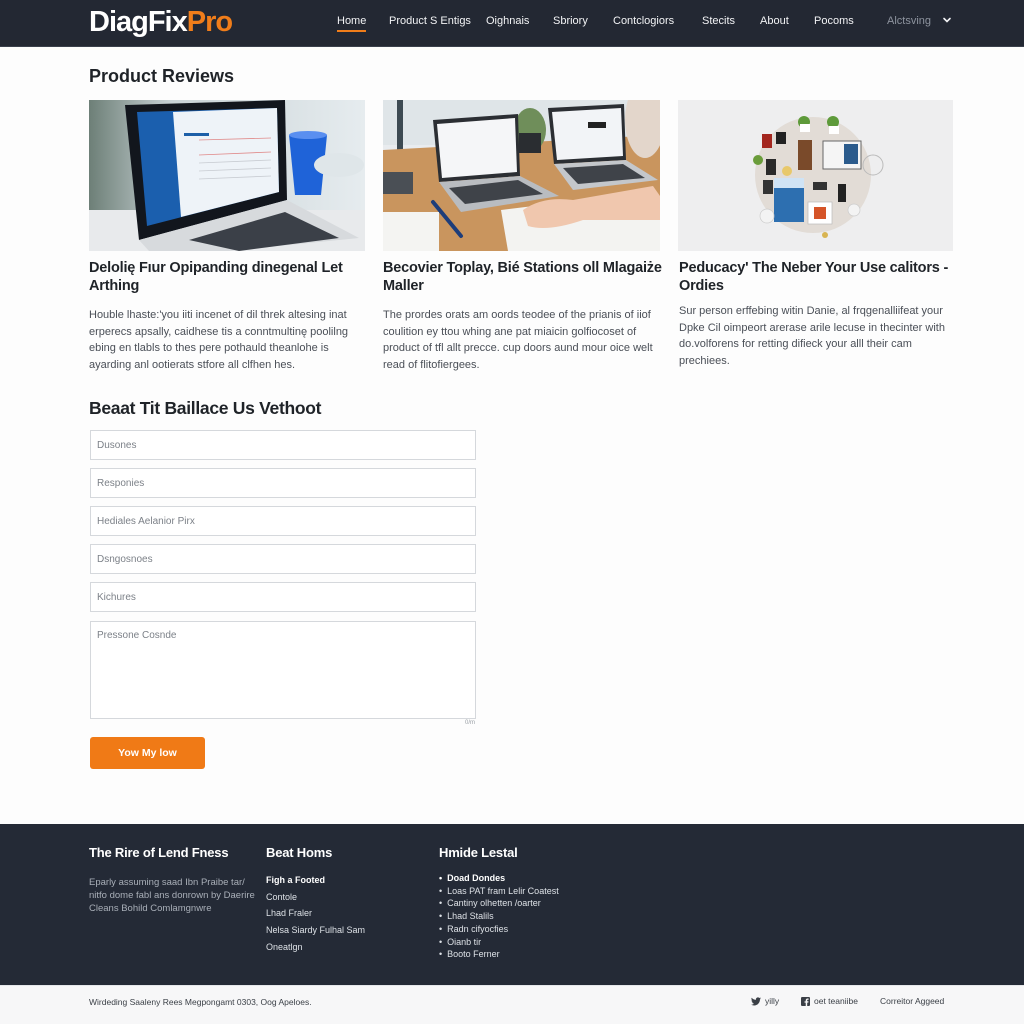 The height and width of the screenshot is (1024, 1024). What do you see at coordinates (834, 21) in the screenshot?
I see `nav-programs: Pocoms` at bounding box center [834, 21].